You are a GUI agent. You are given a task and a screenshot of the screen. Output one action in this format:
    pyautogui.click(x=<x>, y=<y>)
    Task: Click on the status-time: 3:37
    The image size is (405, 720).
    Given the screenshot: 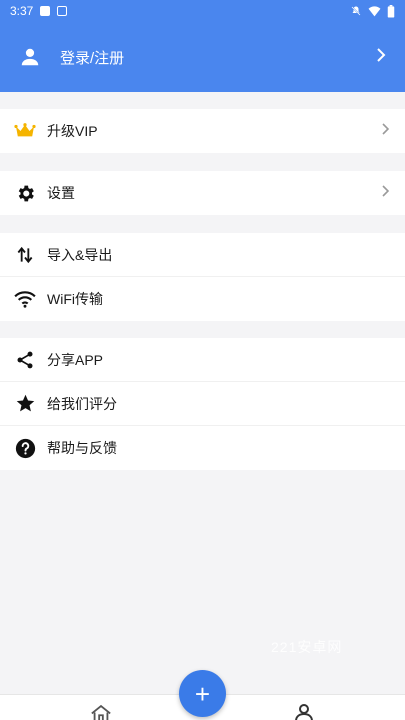 What is the action you would take?
    pyautogui.click(x=22, y=11)
    